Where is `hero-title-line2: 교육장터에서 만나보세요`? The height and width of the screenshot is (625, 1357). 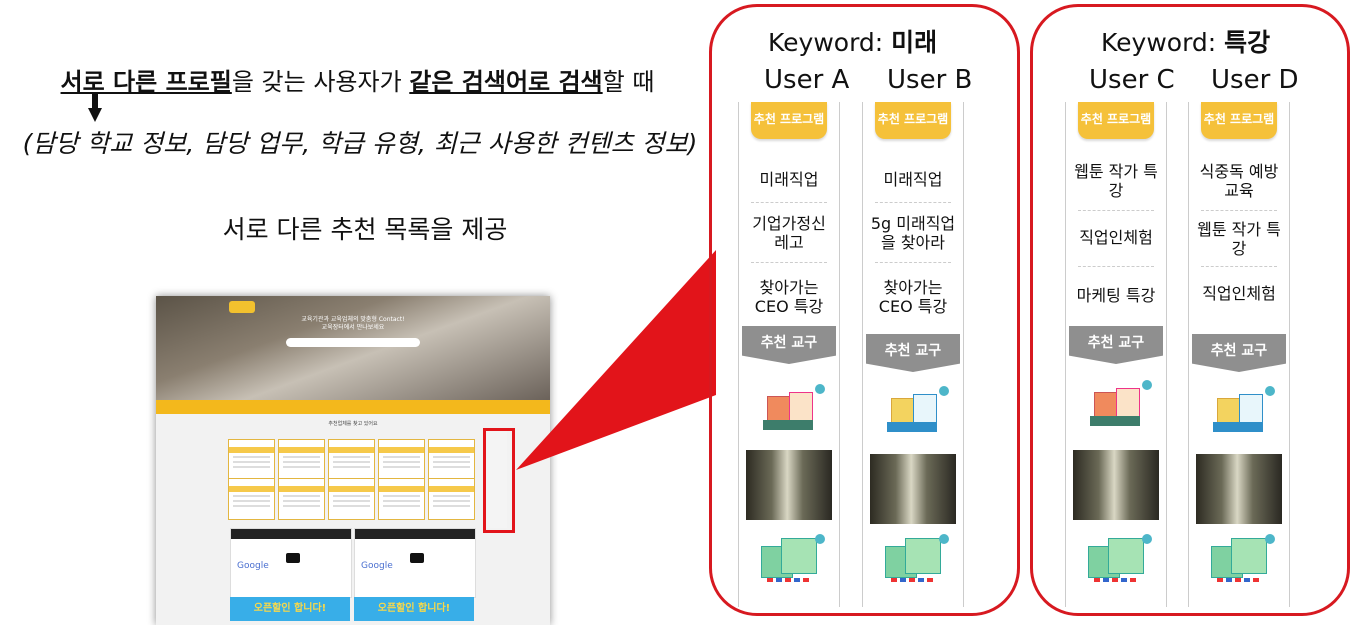
hero-title-line2: 교육장터에서 만나보세요 is located at coordinates (353, 327).